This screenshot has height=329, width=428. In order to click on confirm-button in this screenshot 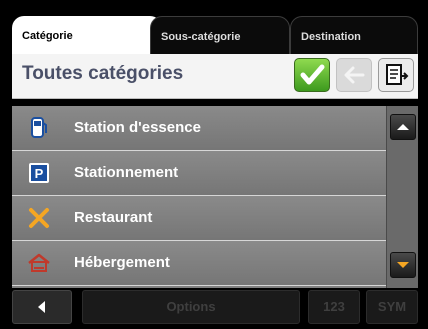, I will do `click(312, 75)`.